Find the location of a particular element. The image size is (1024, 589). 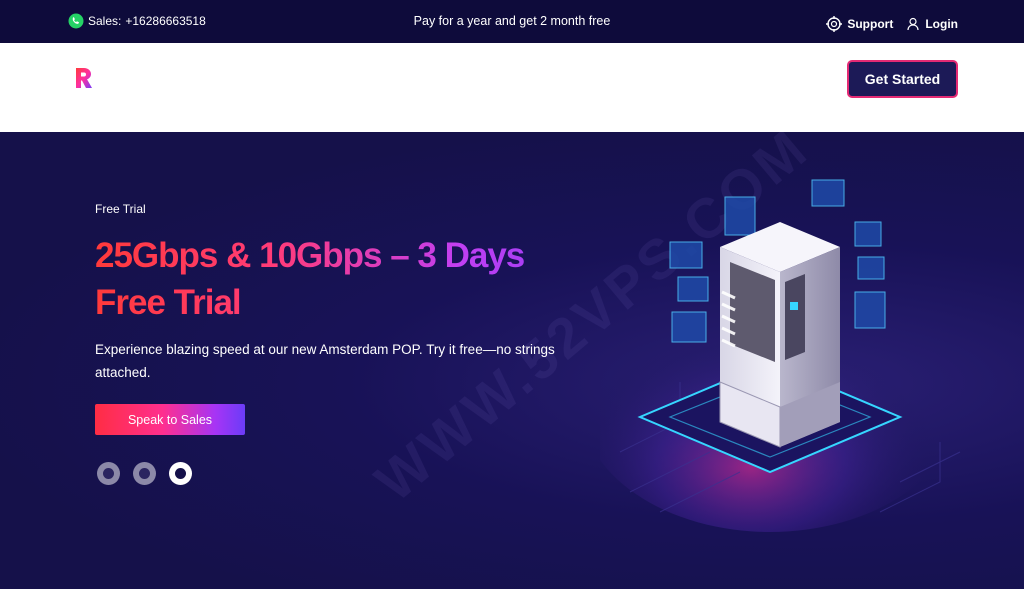

user-icon is located at coordinates (914, 24).